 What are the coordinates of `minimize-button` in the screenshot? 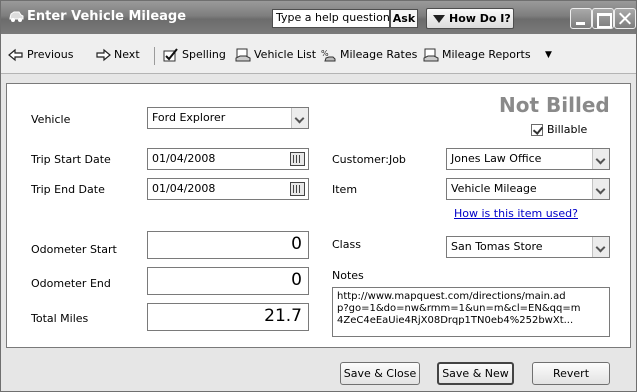 It's located at (581, 18).